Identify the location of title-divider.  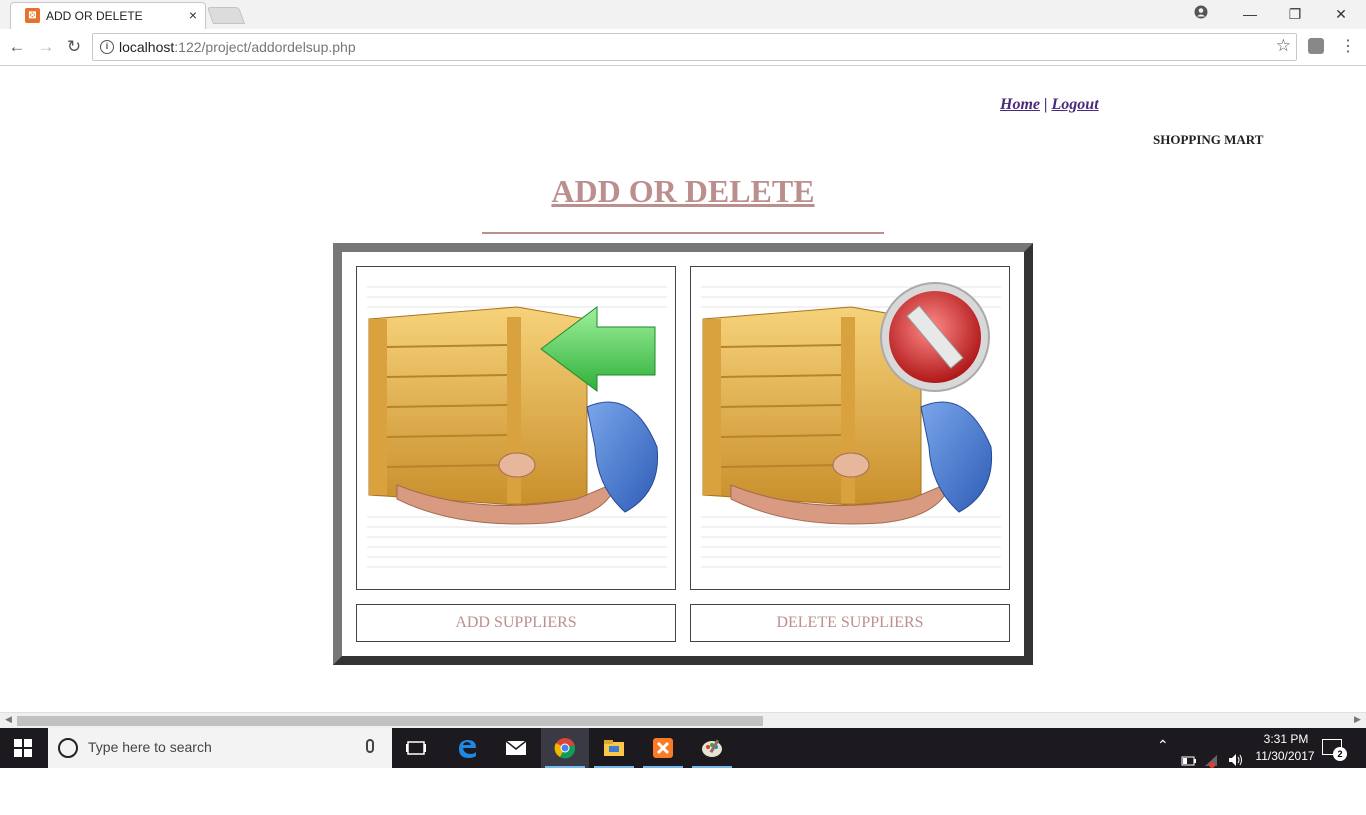
(683, 233).